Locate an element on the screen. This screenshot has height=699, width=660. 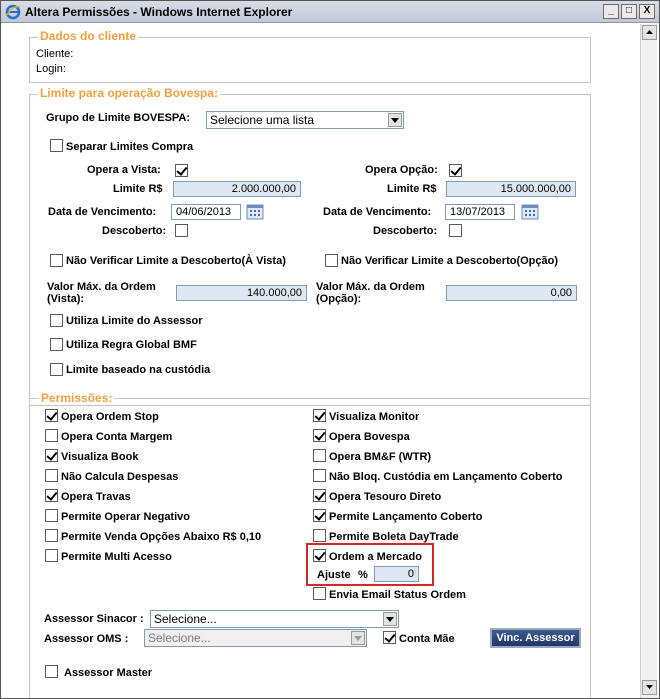
grupo-limite-select: Selecione uma lista is located at coordinates (305, 120).